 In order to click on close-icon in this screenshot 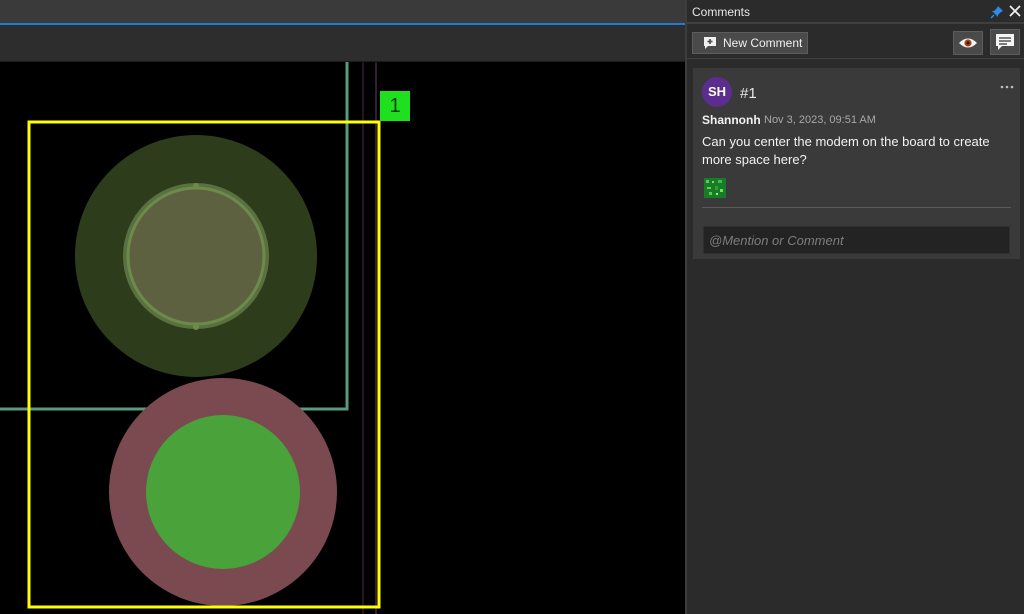, I will do `click(1015, 11)`.